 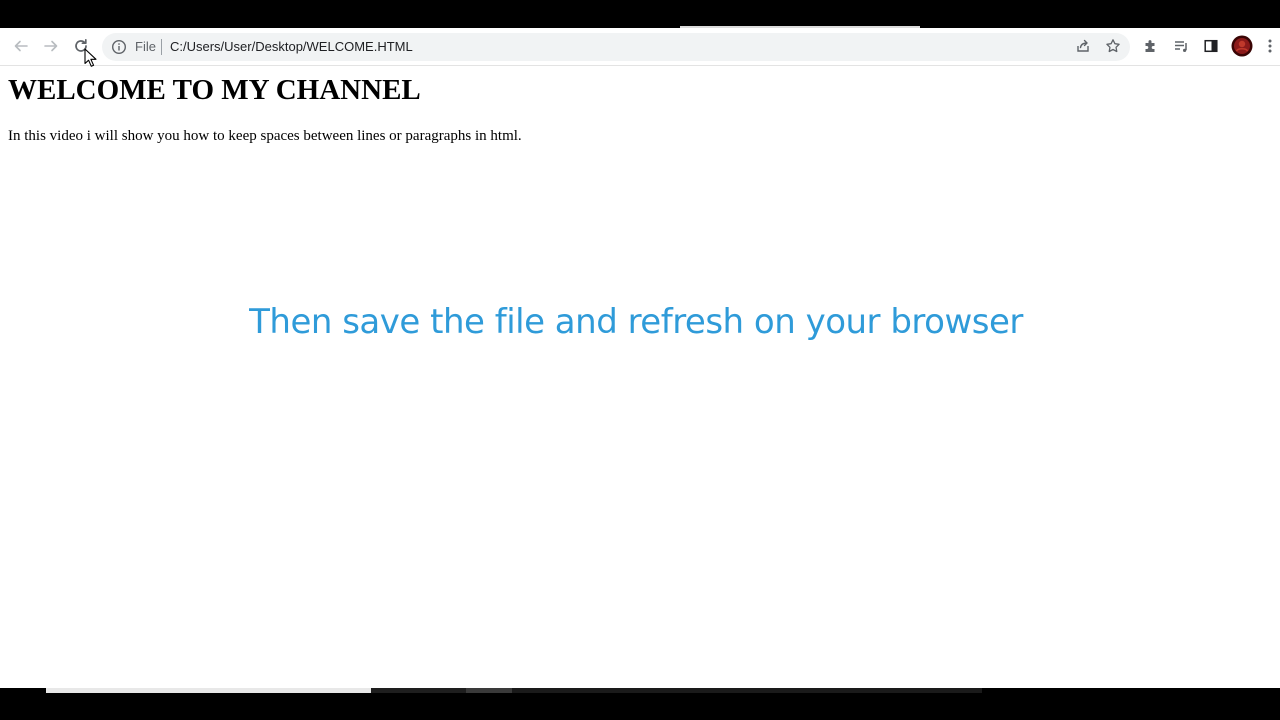 I want to click on side-panel-icon, so click(x=1211, y=46).